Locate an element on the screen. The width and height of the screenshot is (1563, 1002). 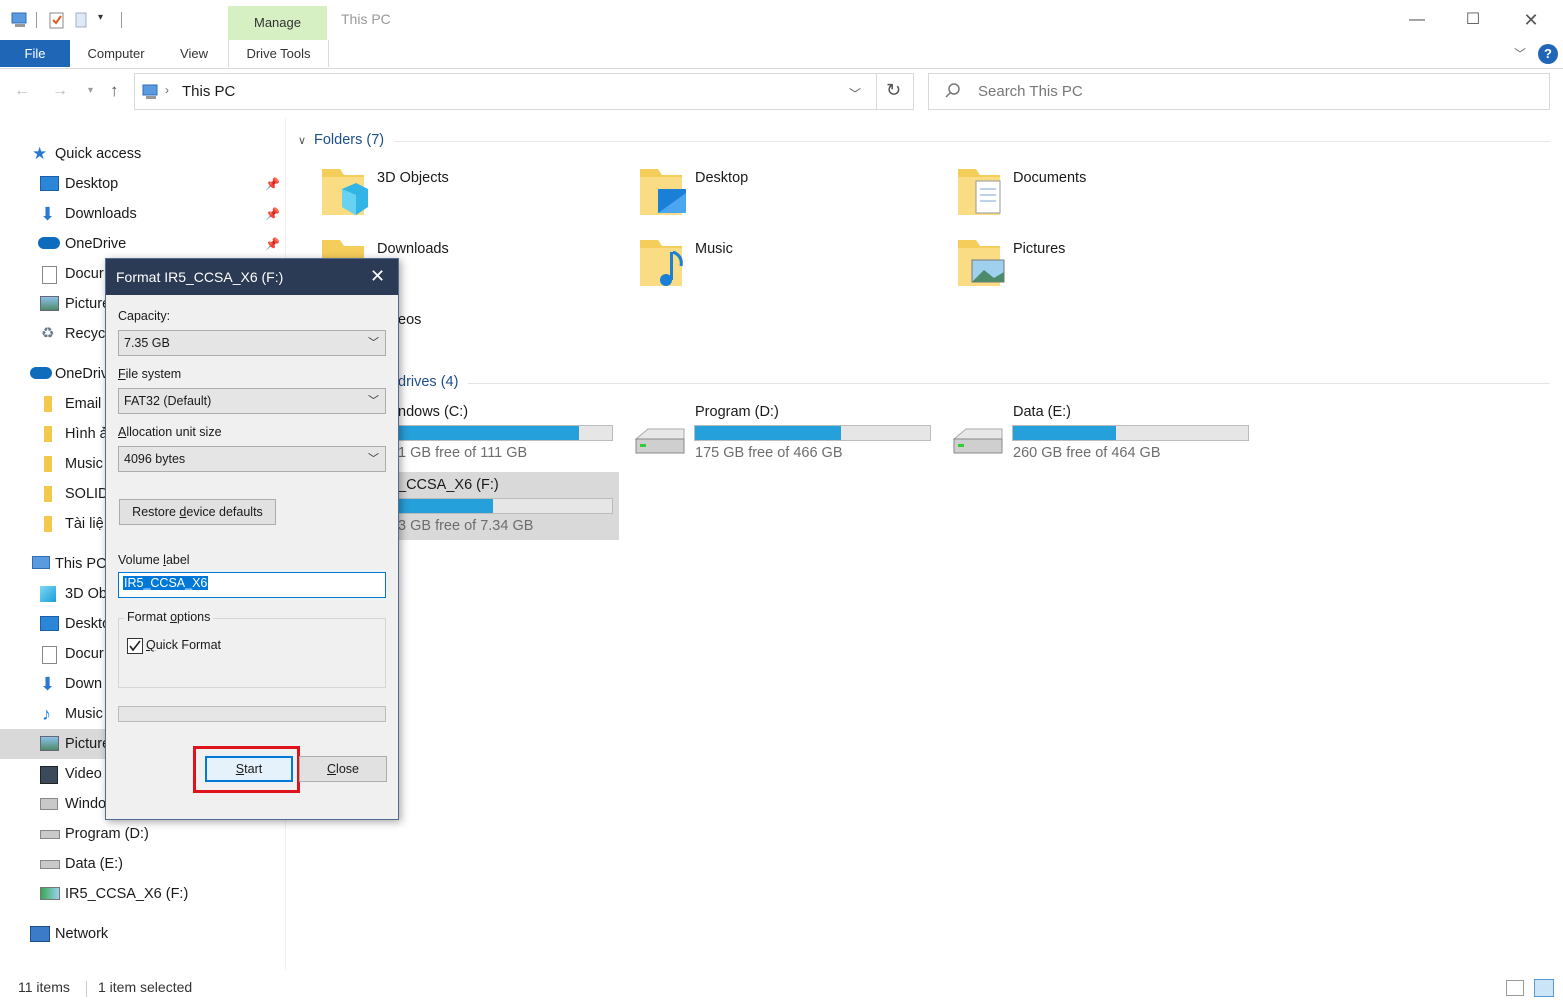
qat-separator is located at coordinates (36, 20).